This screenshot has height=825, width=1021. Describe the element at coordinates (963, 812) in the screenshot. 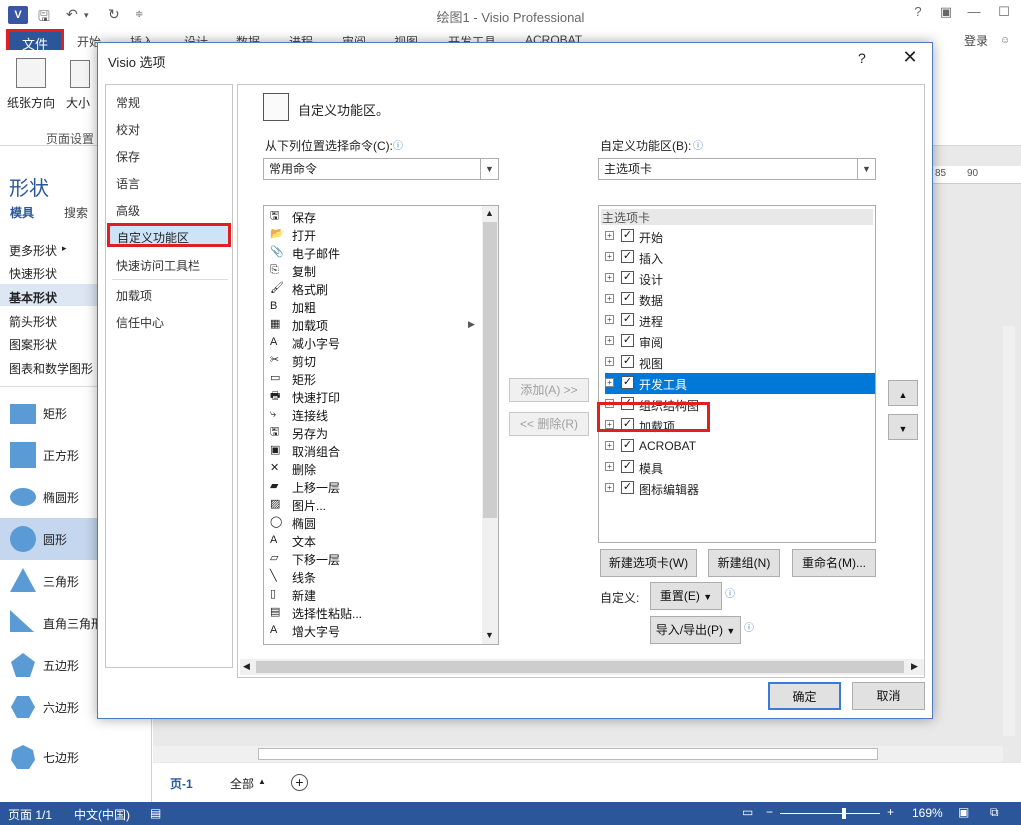

I see `fit-page-icon: ▣` at that location.